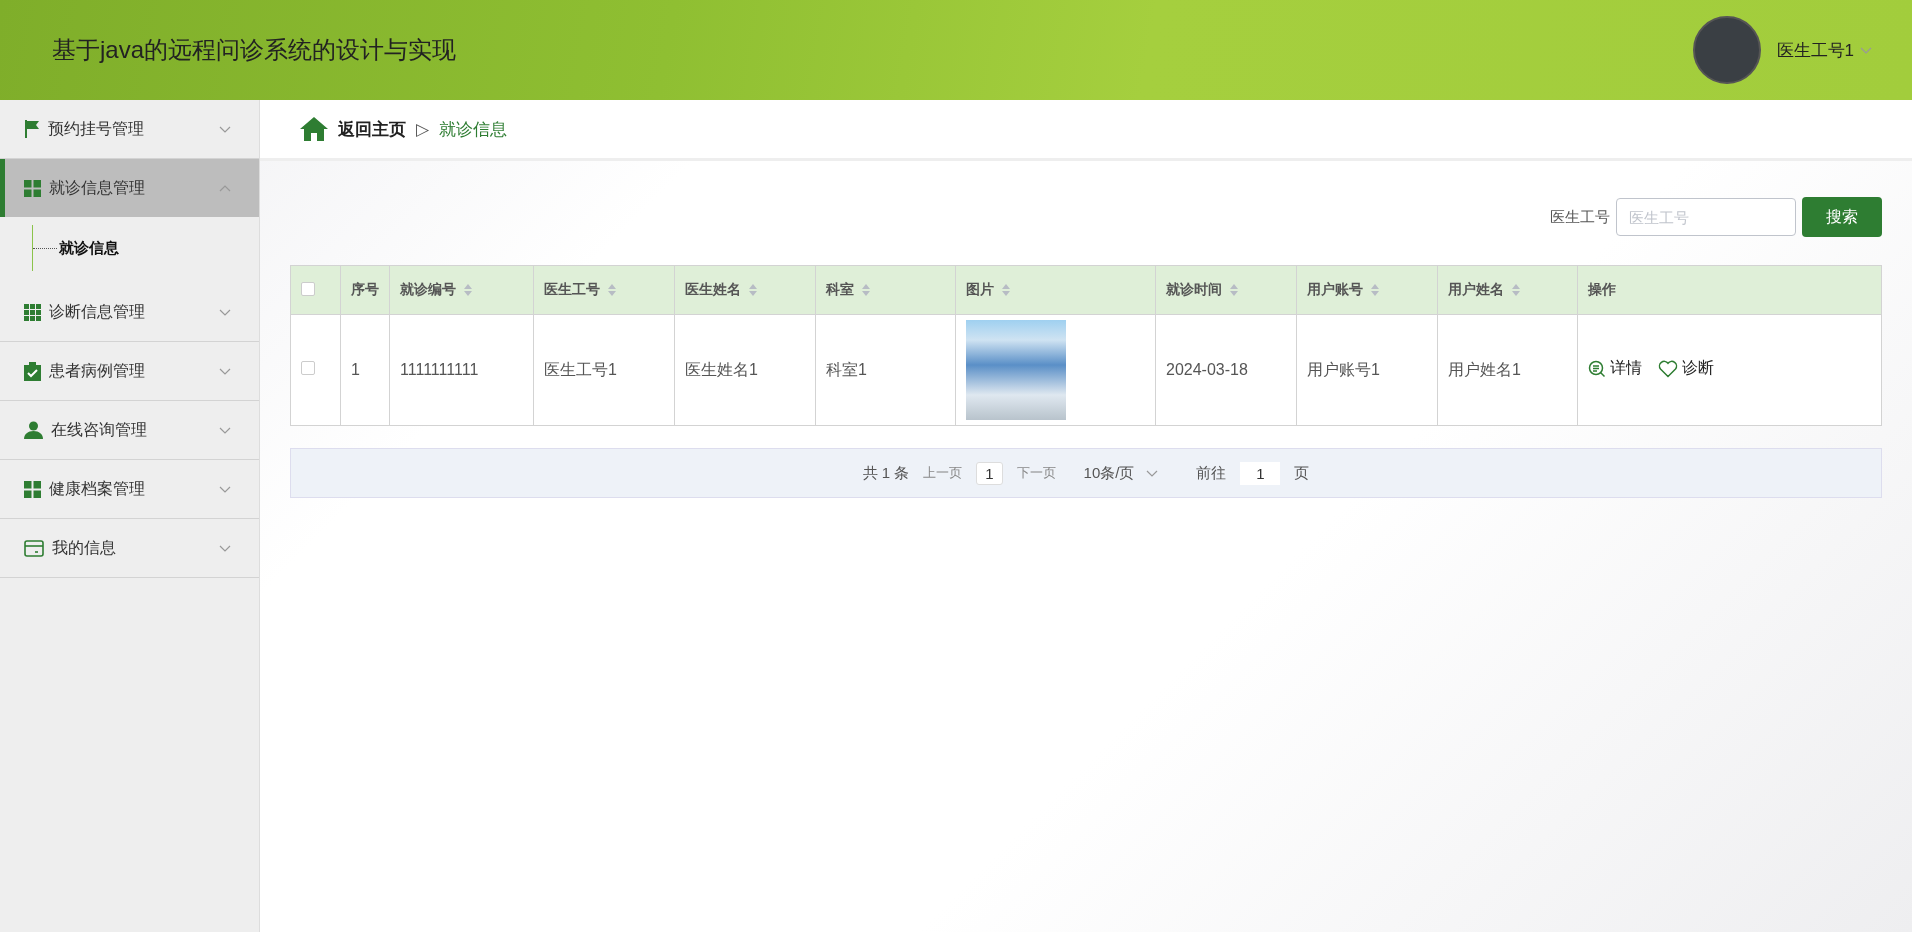  What do you see at coordinates (1226, 370) in the screenshot?
I see `table-cell: 2024-03-18` at bounding box center [1226, 370].